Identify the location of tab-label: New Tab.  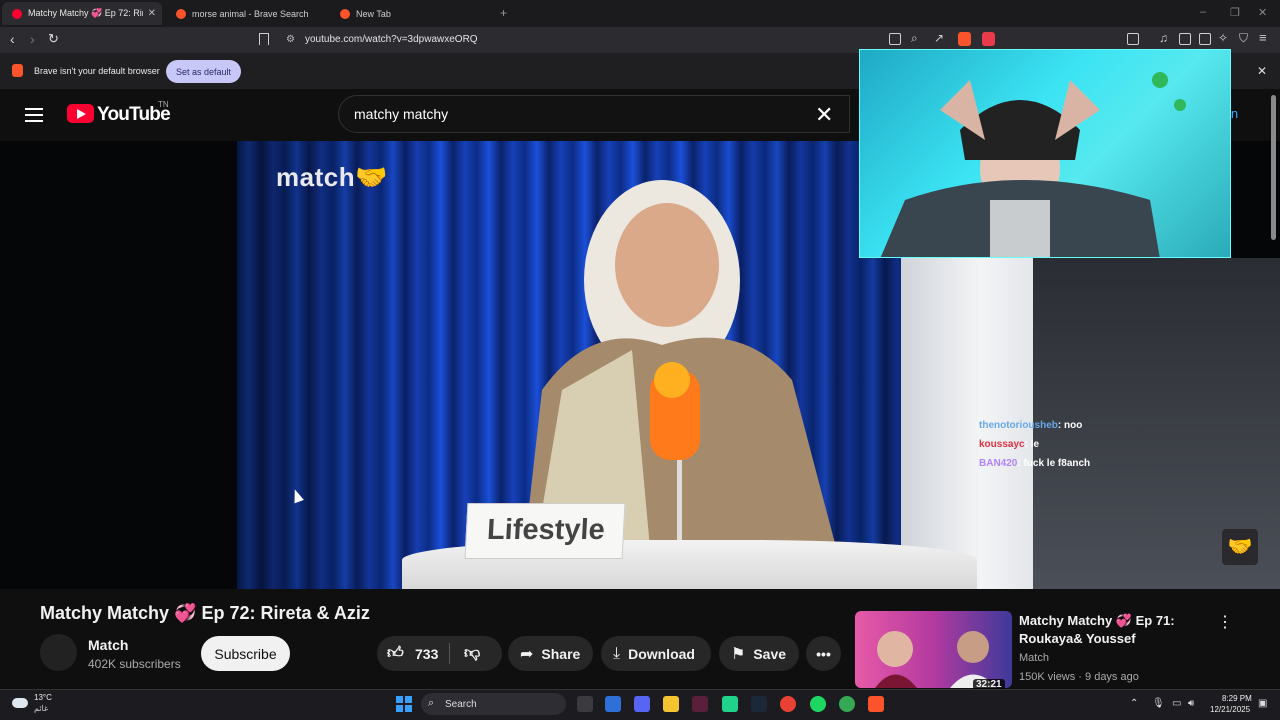
(373, 13).